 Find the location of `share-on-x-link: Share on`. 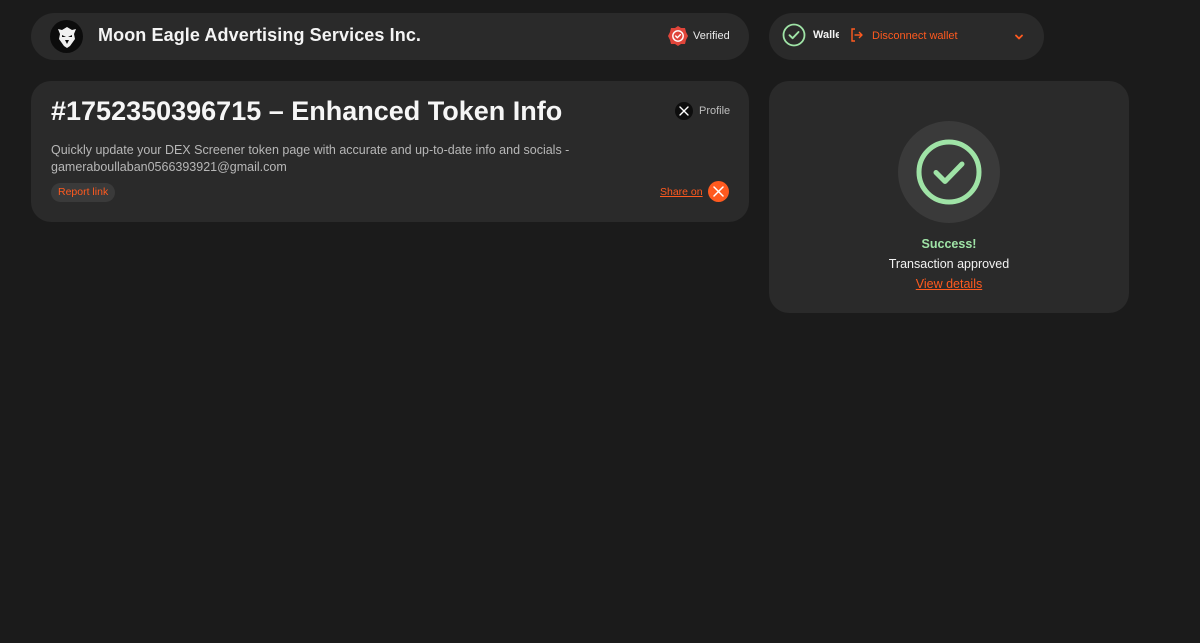

share-on-x-link: Share on is located at coordinates (681, 192).